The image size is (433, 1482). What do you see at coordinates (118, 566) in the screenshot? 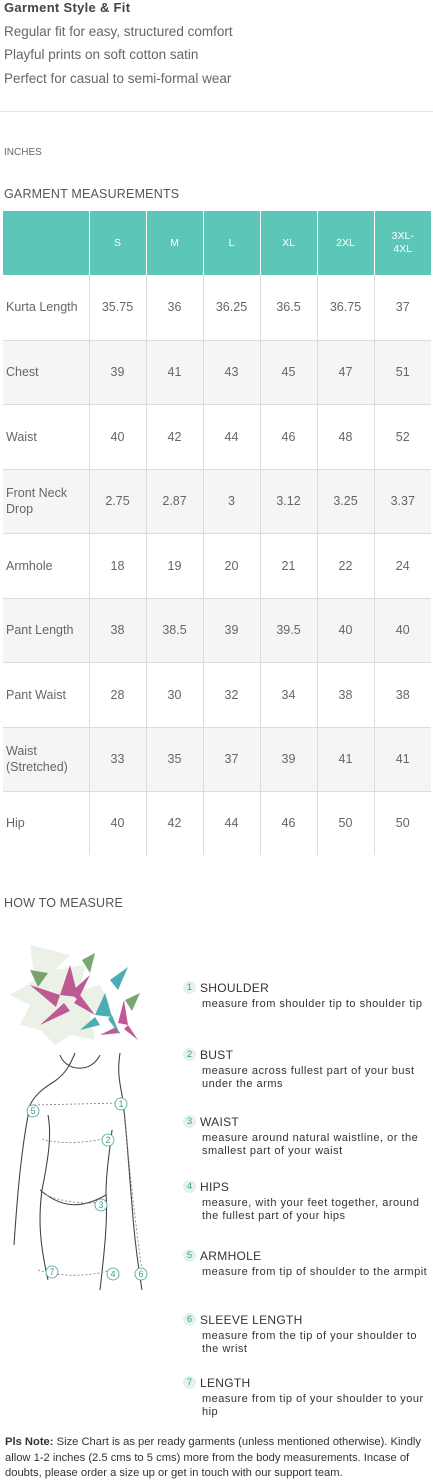
I see `cell: 18` at bounding box center [118, 566].